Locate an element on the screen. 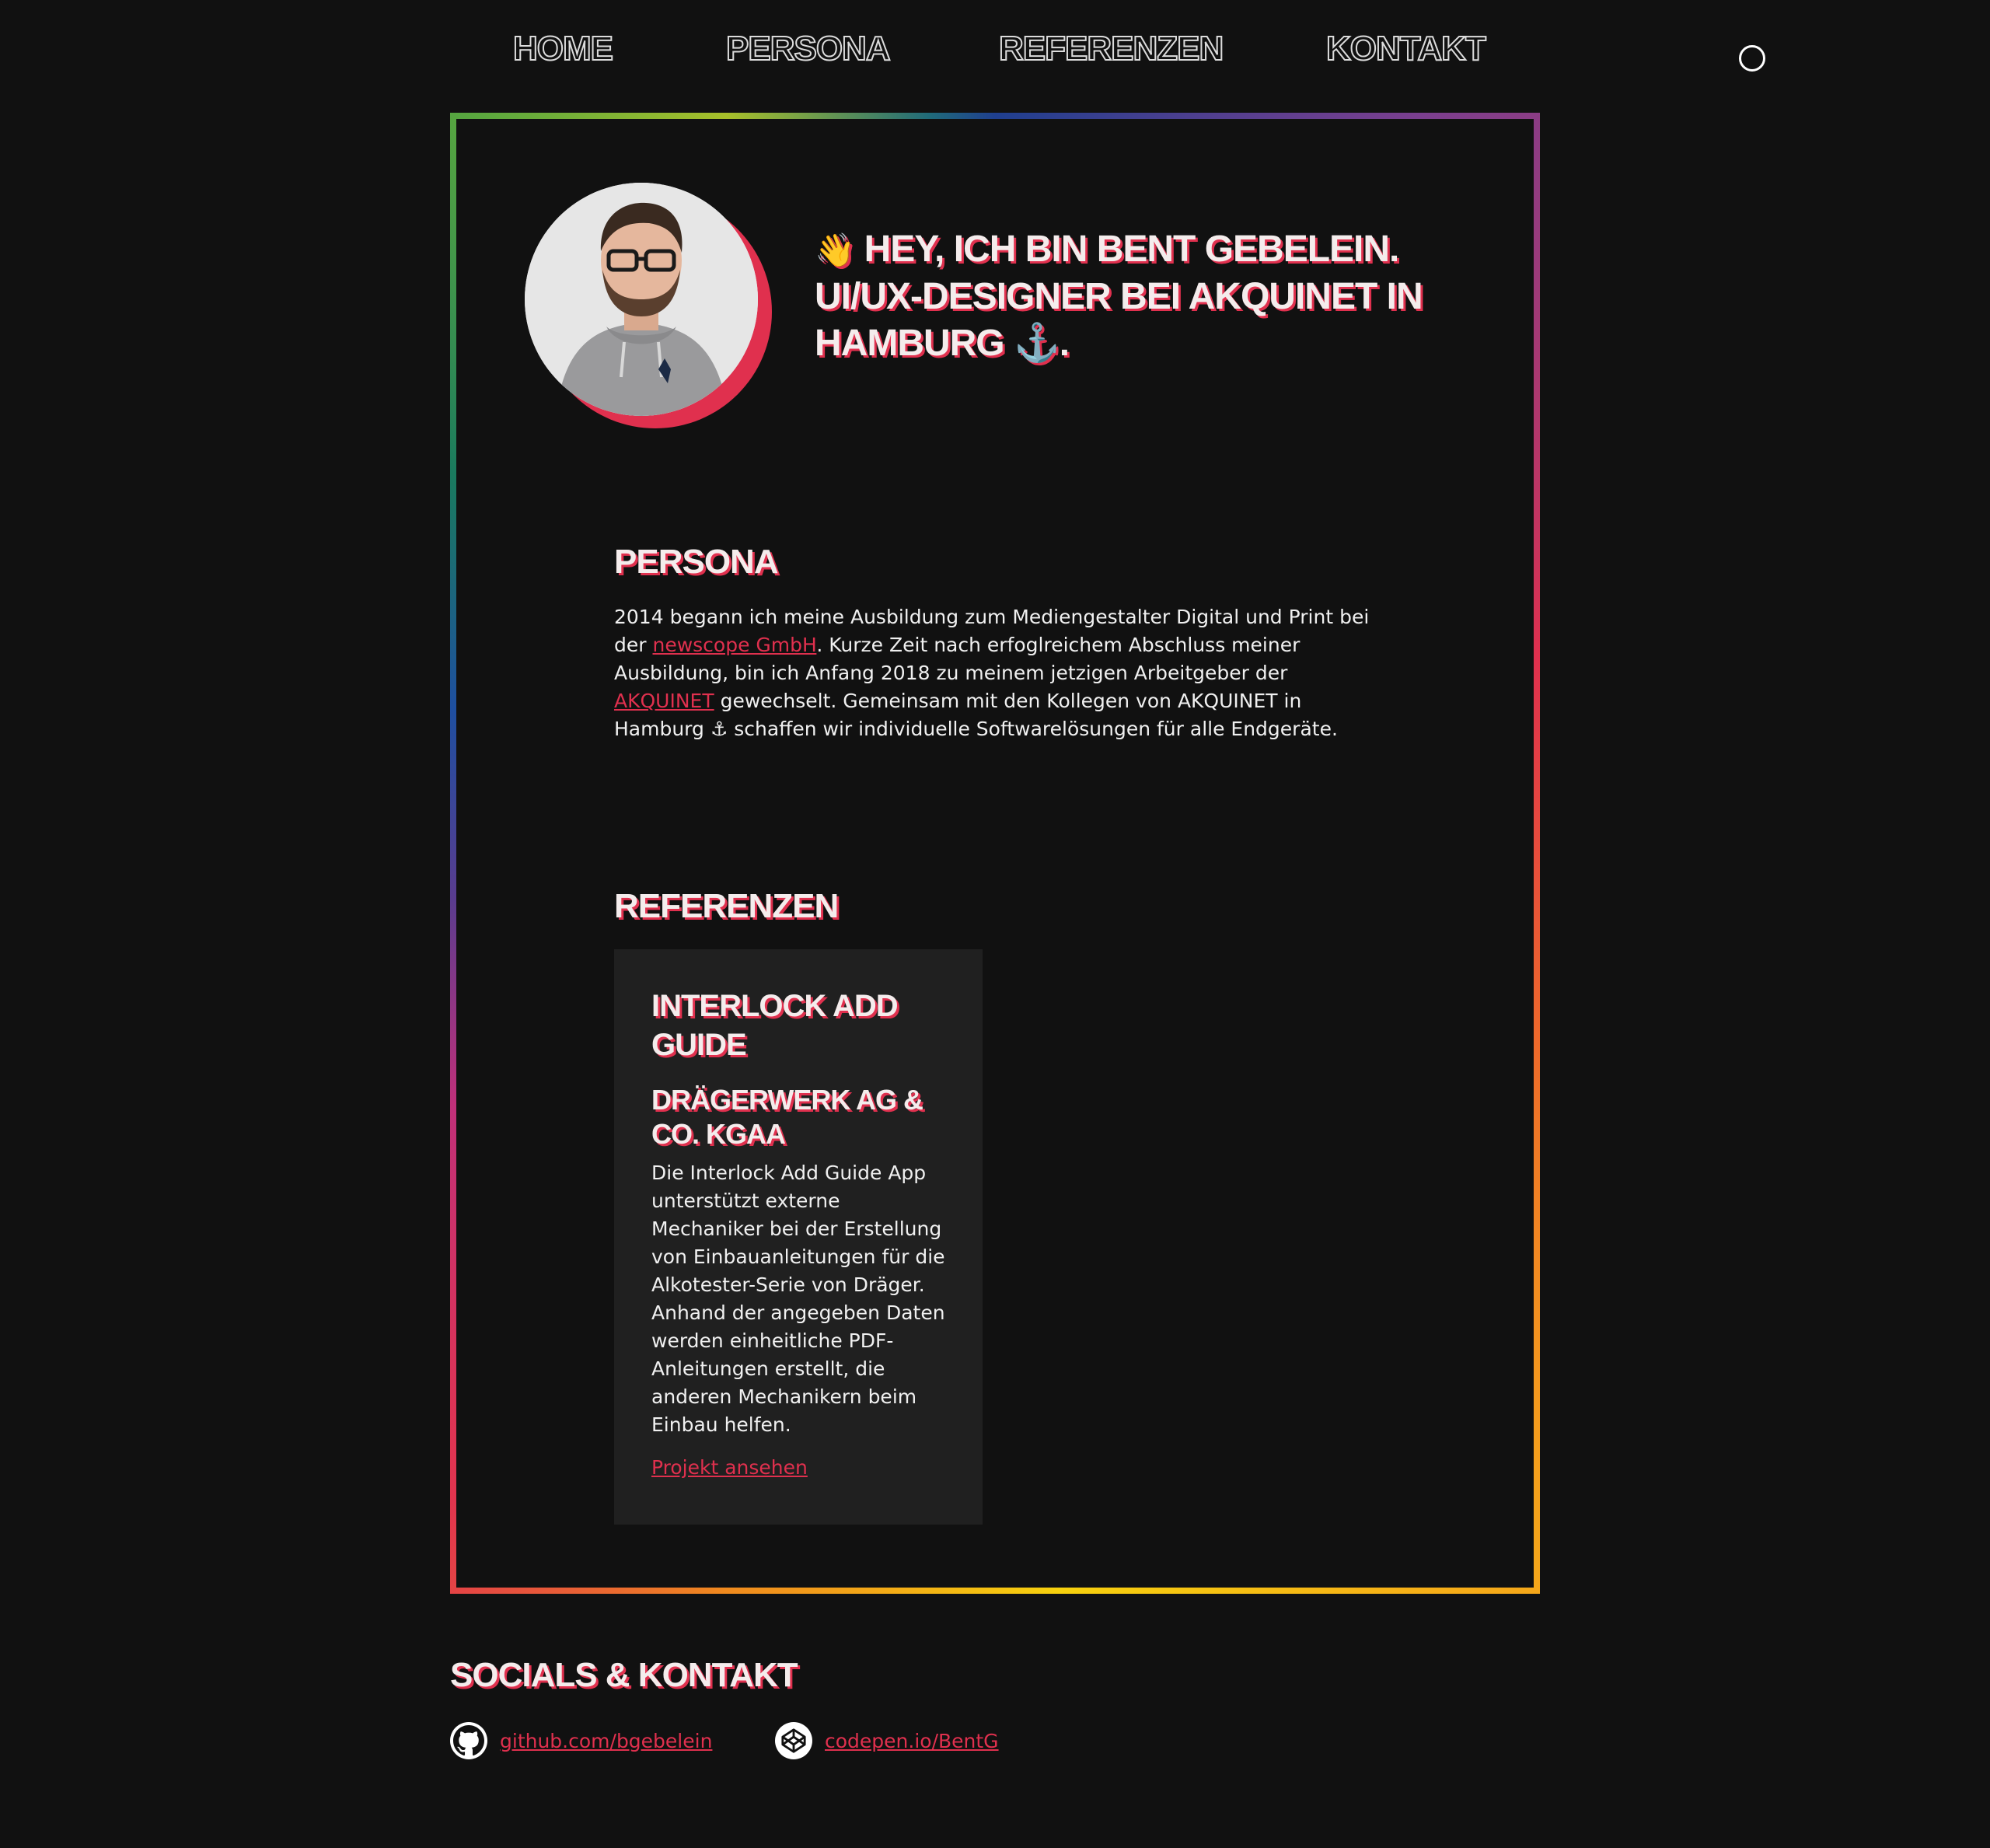 This screenshot has width=1990, height=1848. github-icon is located at coordinates (468, 1740).